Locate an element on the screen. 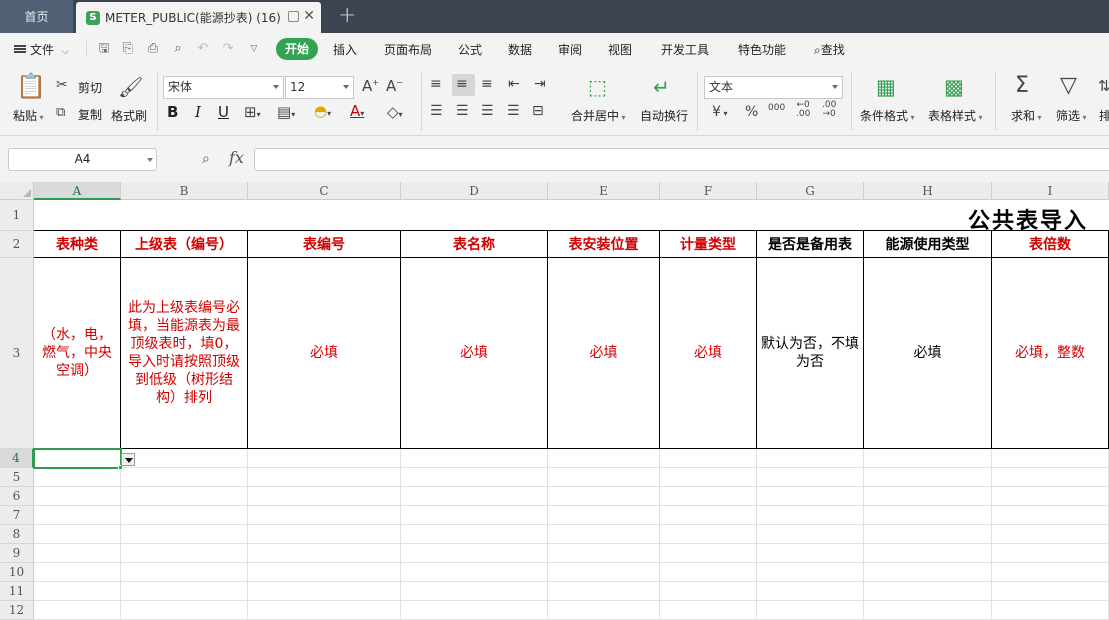 This screenshot has width=1109, height=620. column-header-f: F is located at coordinates (708, 191).